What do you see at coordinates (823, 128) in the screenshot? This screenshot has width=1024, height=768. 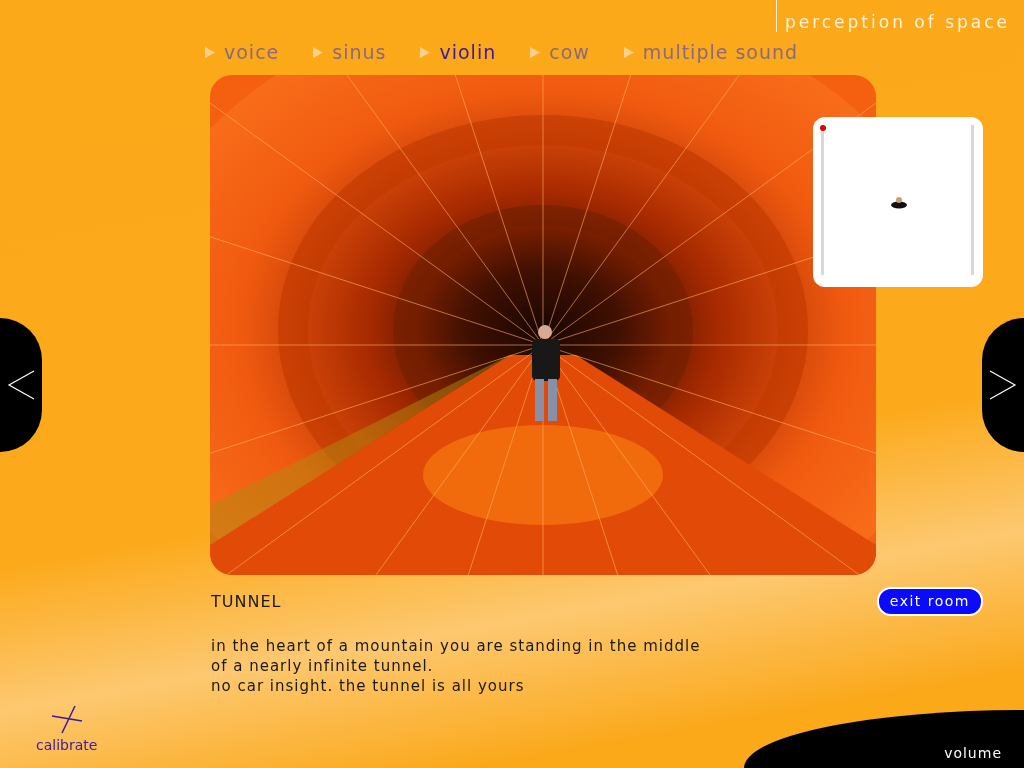 I see `position-marker` at bounding box center [823, 128].